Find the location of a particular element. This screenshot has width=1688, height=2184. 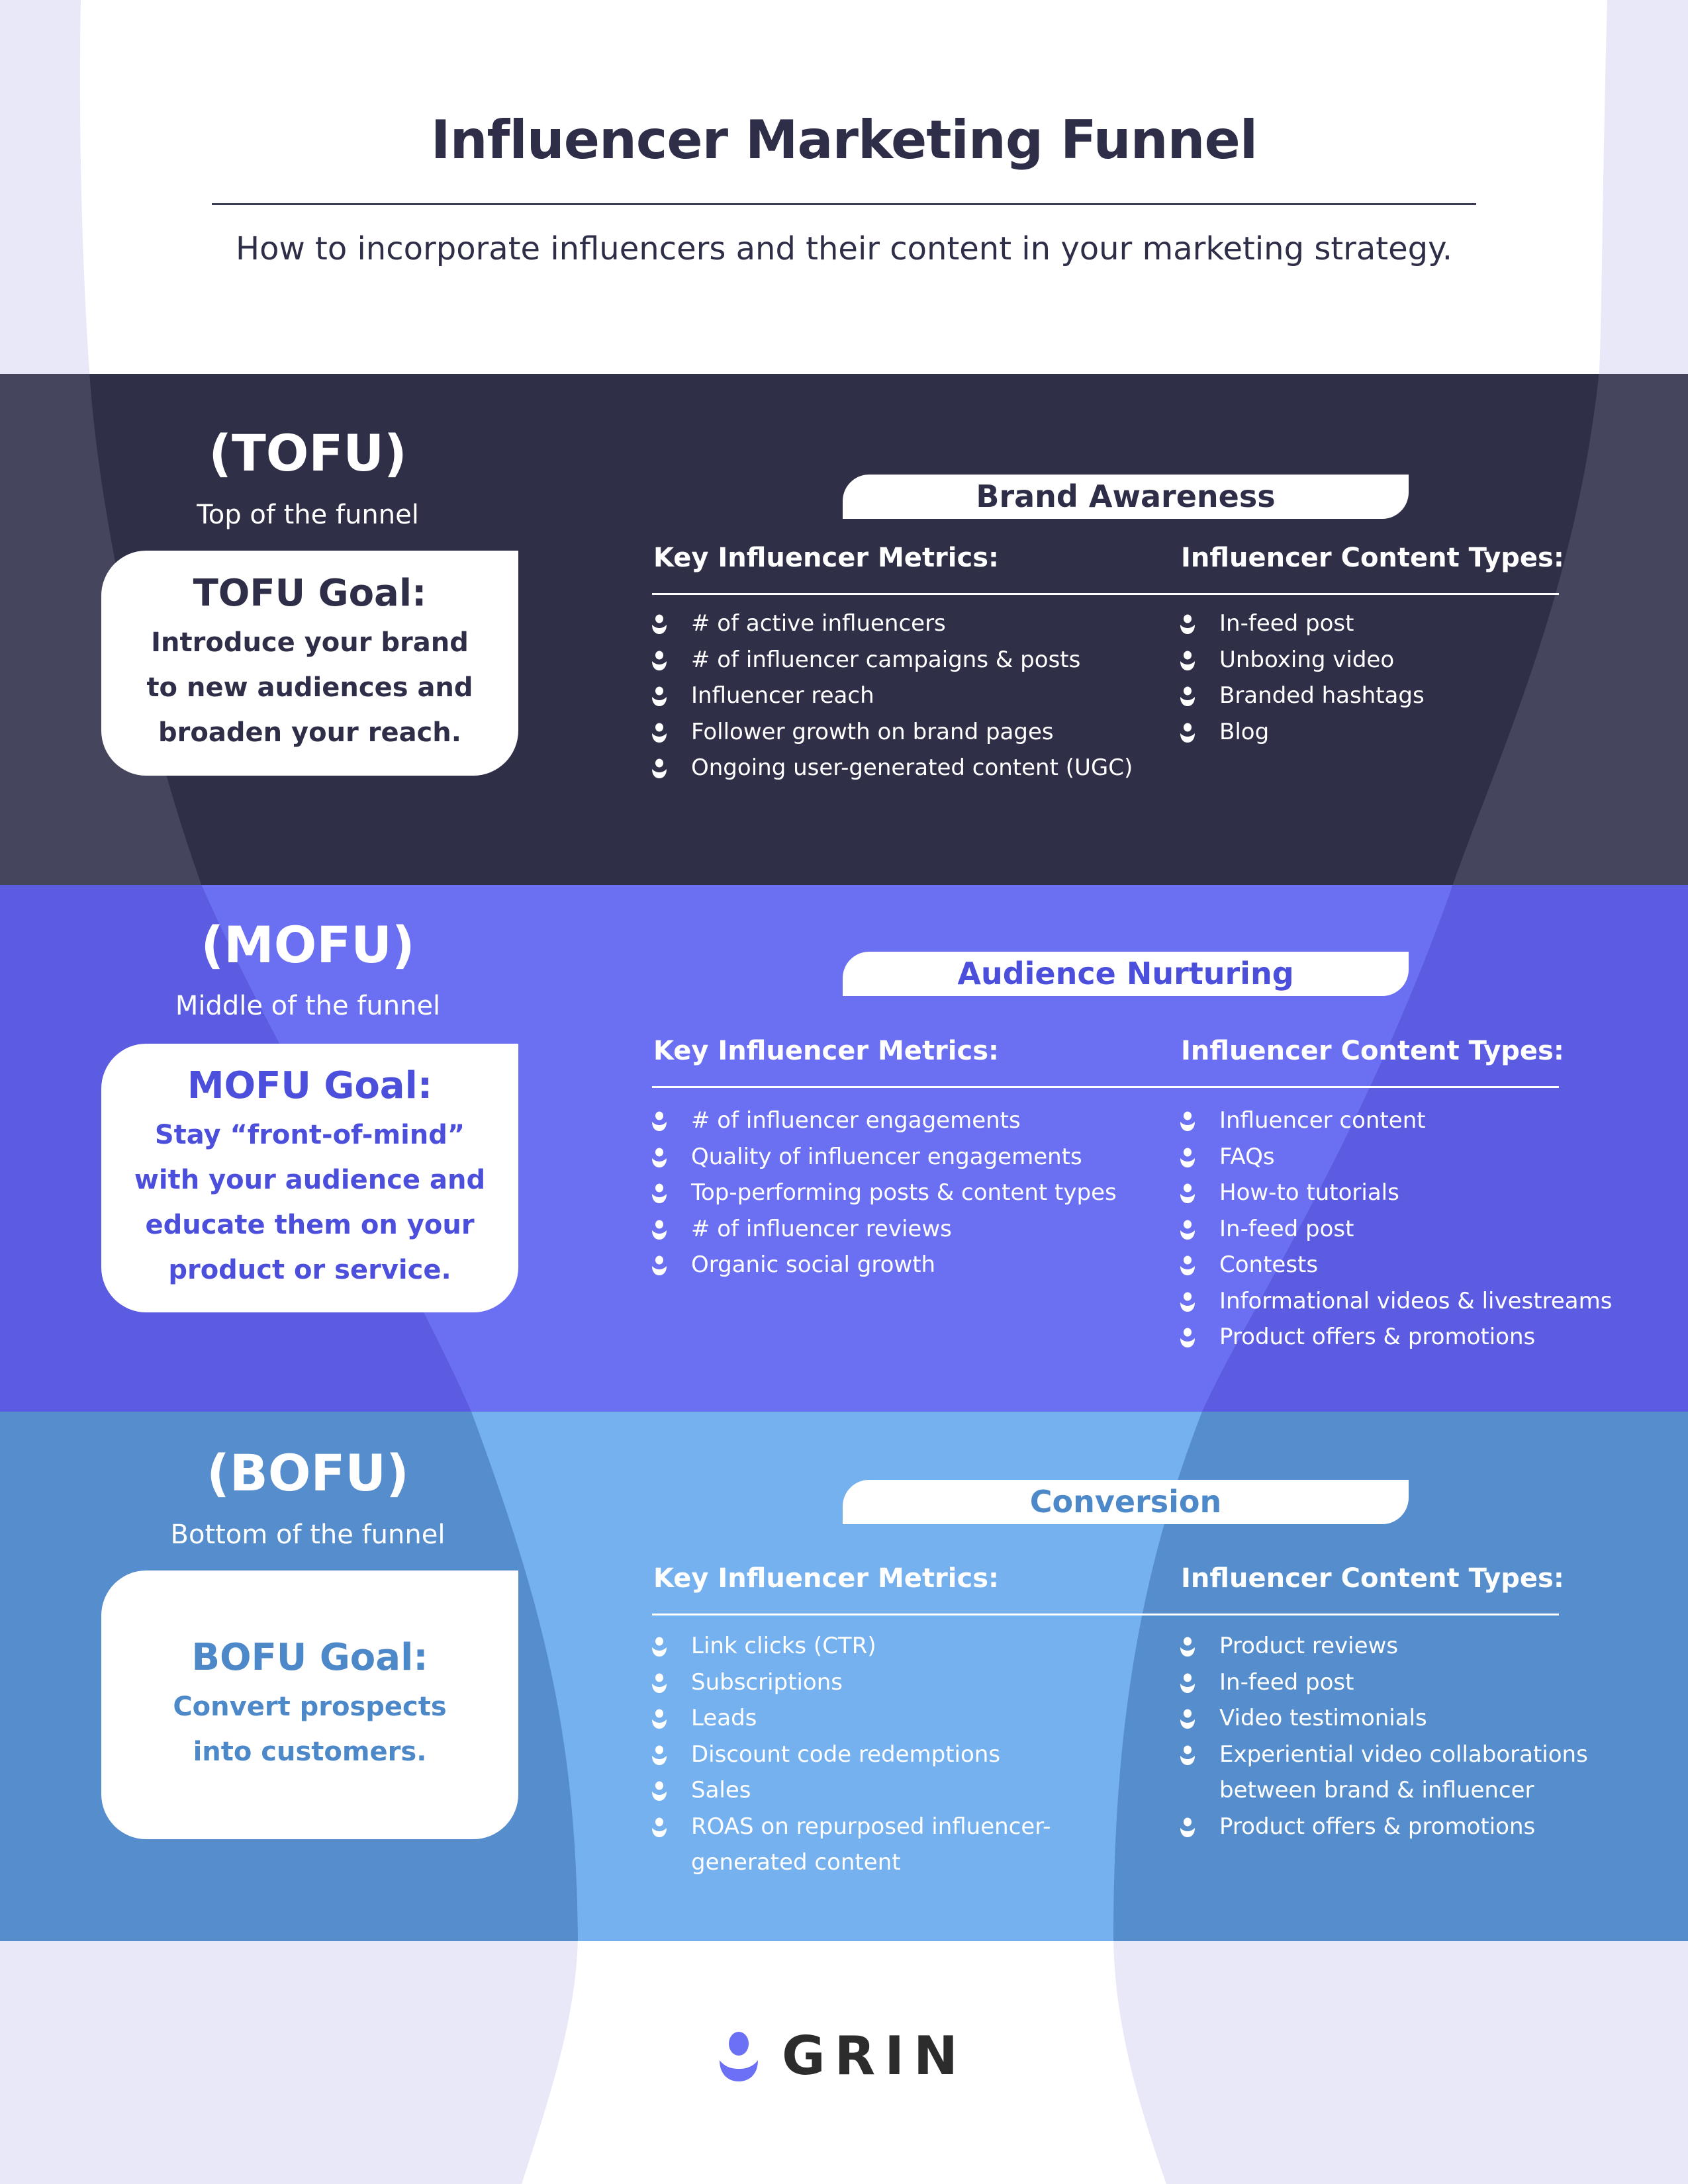

list-item-text: # of influencer campaigns & posts is located at coordinates (886, 659).